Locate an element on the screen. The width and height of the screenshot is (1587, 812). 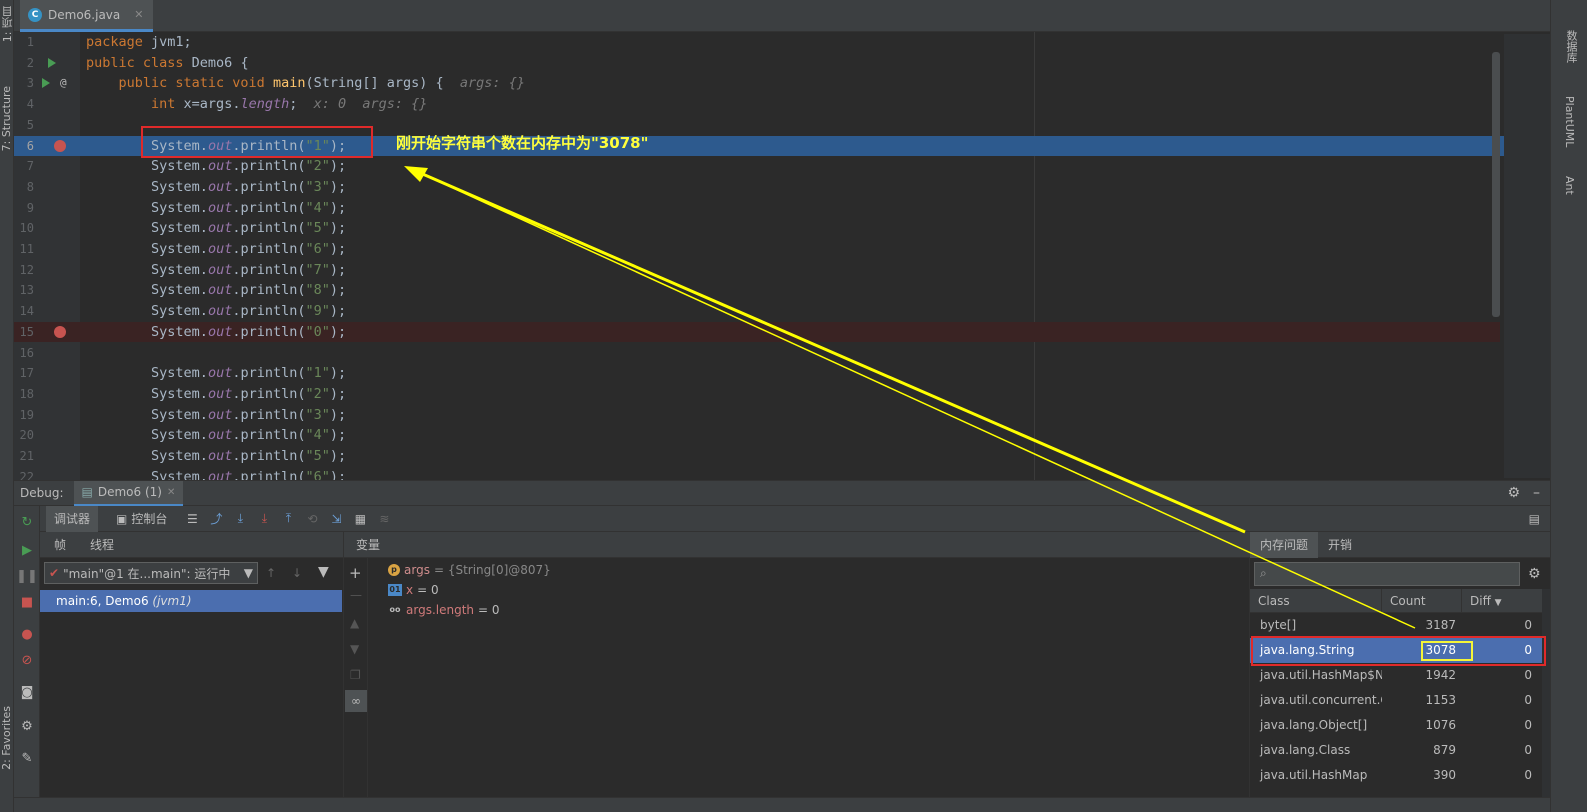
memory-table-header: Class Count Diff ▼ is located at coordinates (1396, 600).